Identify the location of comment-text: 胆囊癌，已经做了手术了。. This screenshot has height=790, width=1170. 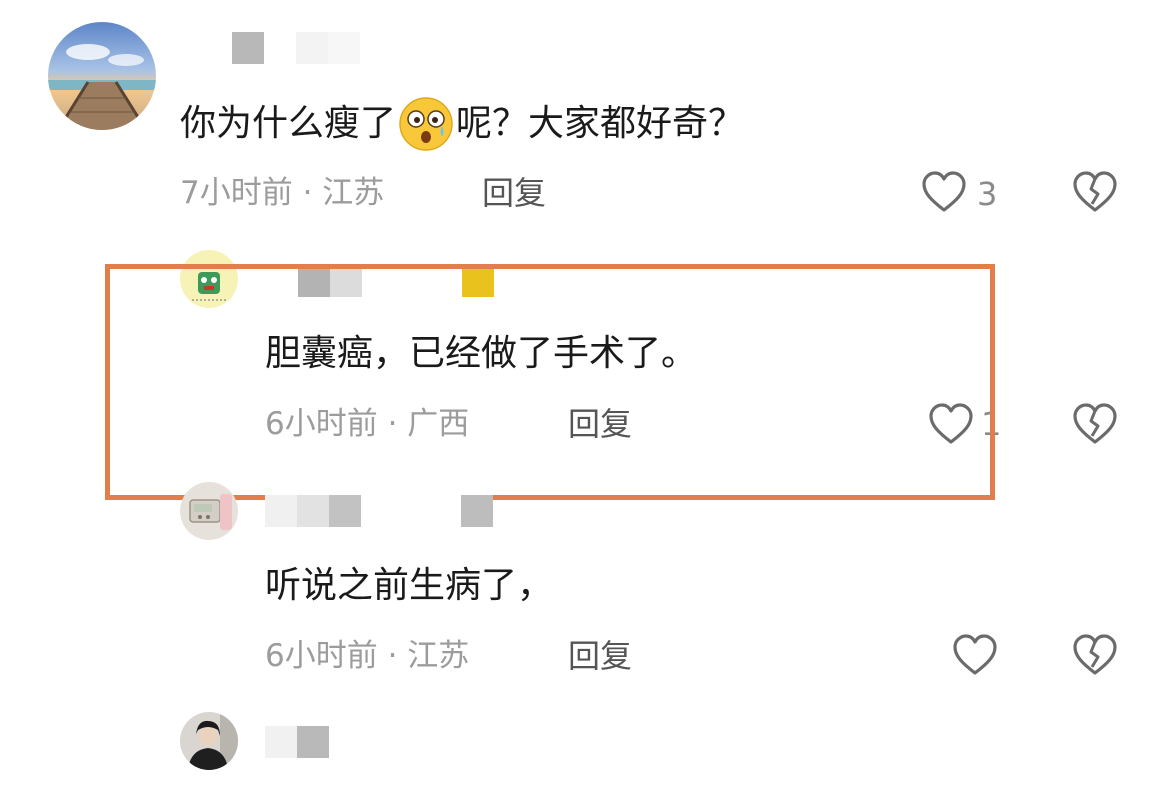
(481, 353).